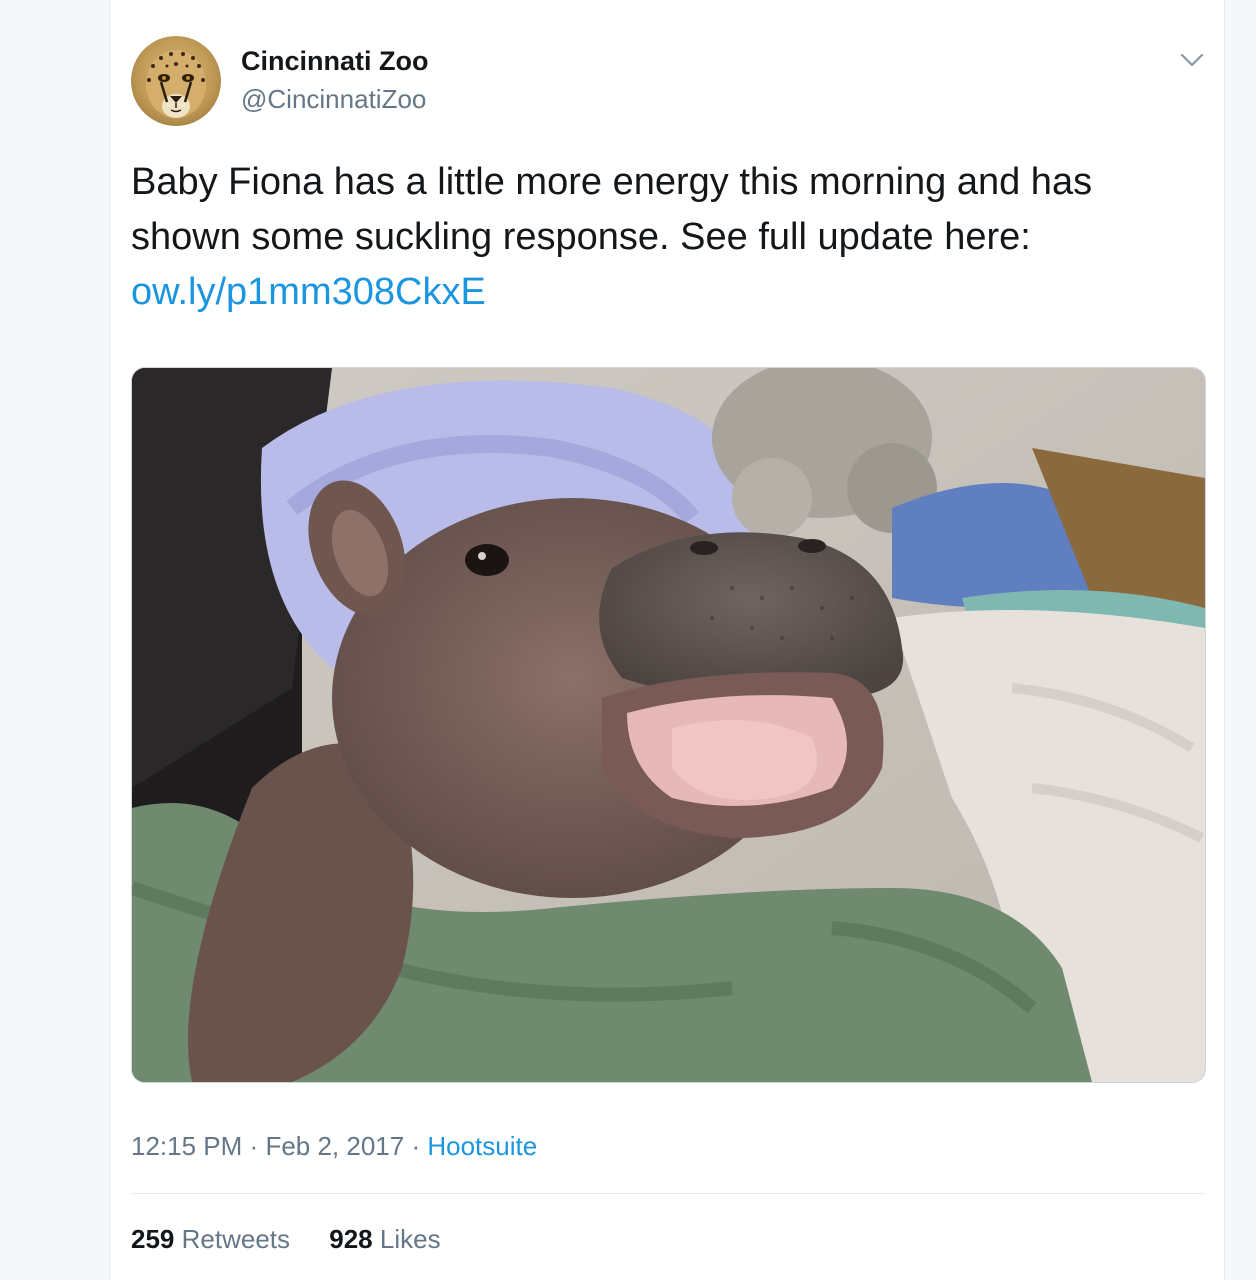 This screenshot has height=1280, width=1256. What do you see at coordinates (236, 1239) in the screenshot?
I see `retweets-label: Retweets` at bounding box center [236, 1239].